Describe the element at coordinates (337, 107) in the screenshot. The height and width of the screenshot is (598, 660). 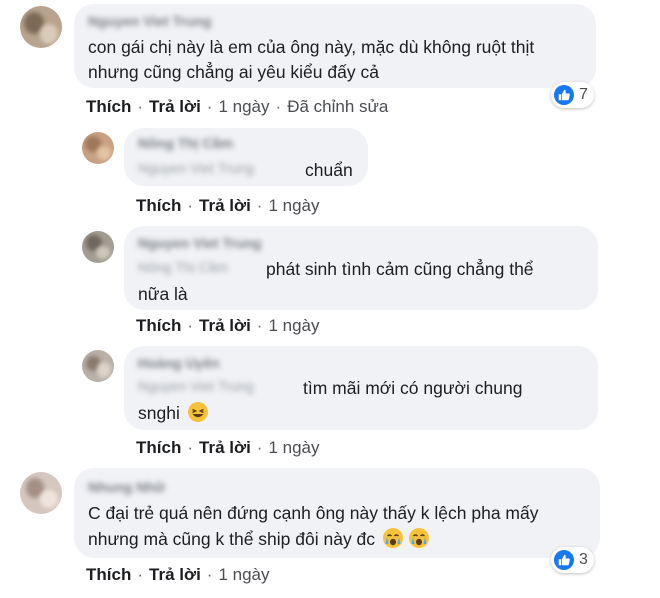
I see `edited-label: Đã chỉnh sửa` at that location.